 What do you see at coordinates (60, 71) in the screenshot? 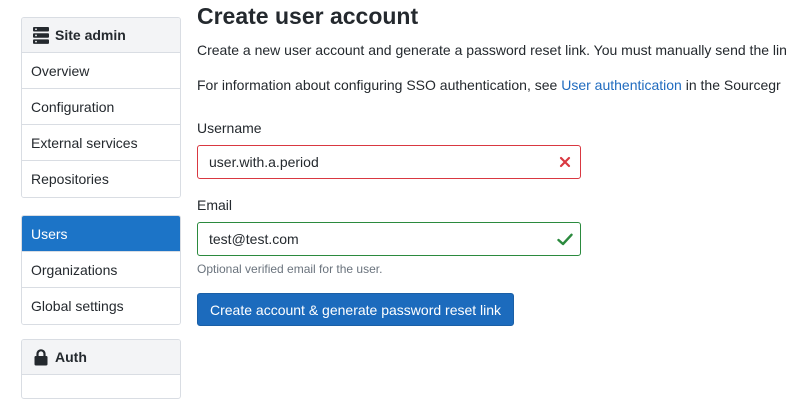
I see `sidebar-item-label: Overview` at bounding box center [60, 71].